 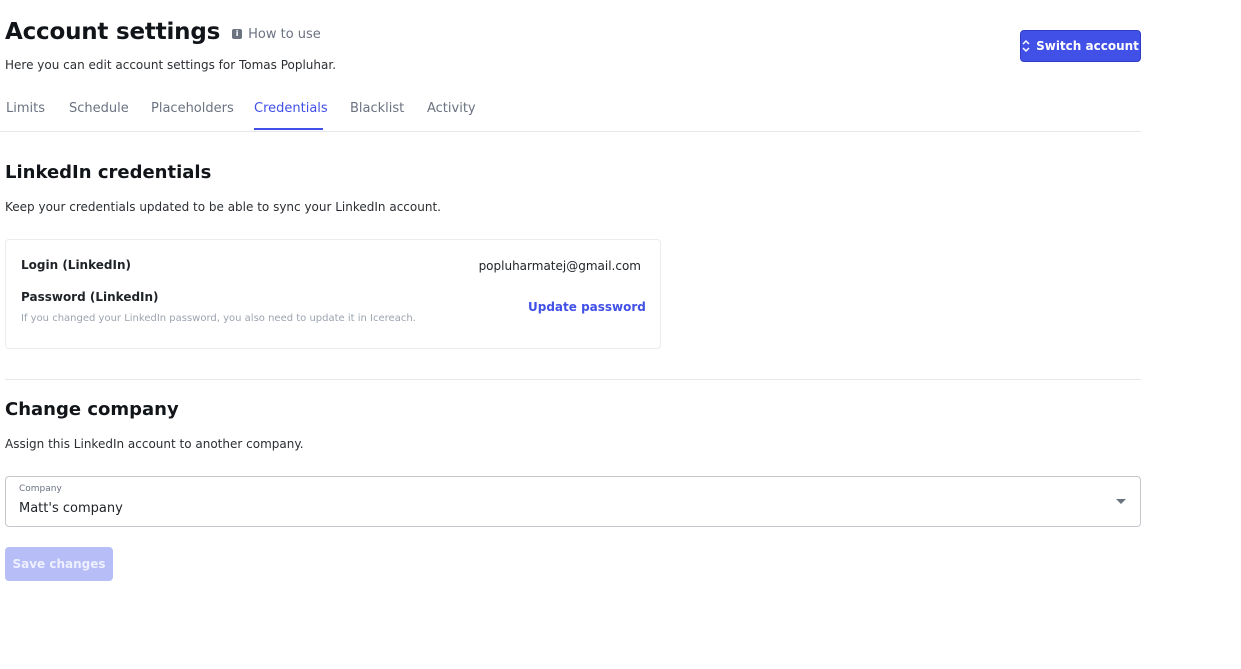 What do you see at coordinates (1026, 46) in the screenshot?
I see `chevron-up-down-icon` at bounding box center [1026, 46].